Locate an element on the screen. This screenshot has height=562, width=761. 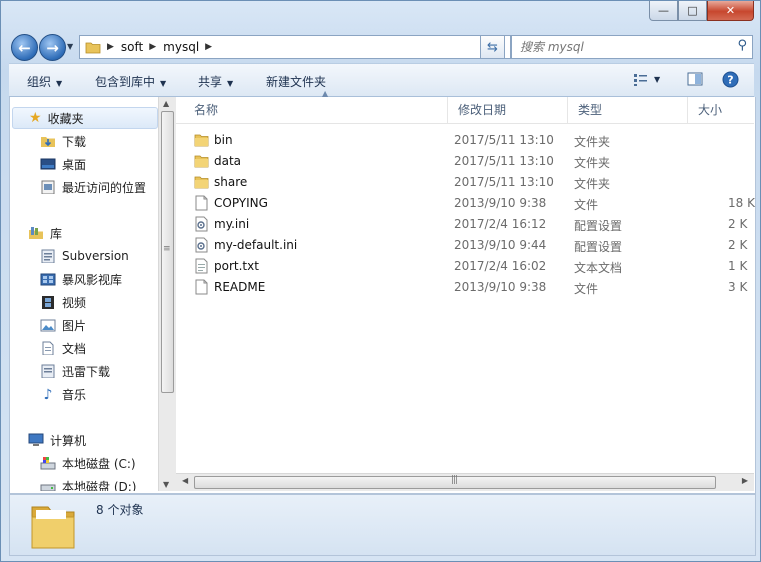
document-icon is located at coordinates (48, 348).